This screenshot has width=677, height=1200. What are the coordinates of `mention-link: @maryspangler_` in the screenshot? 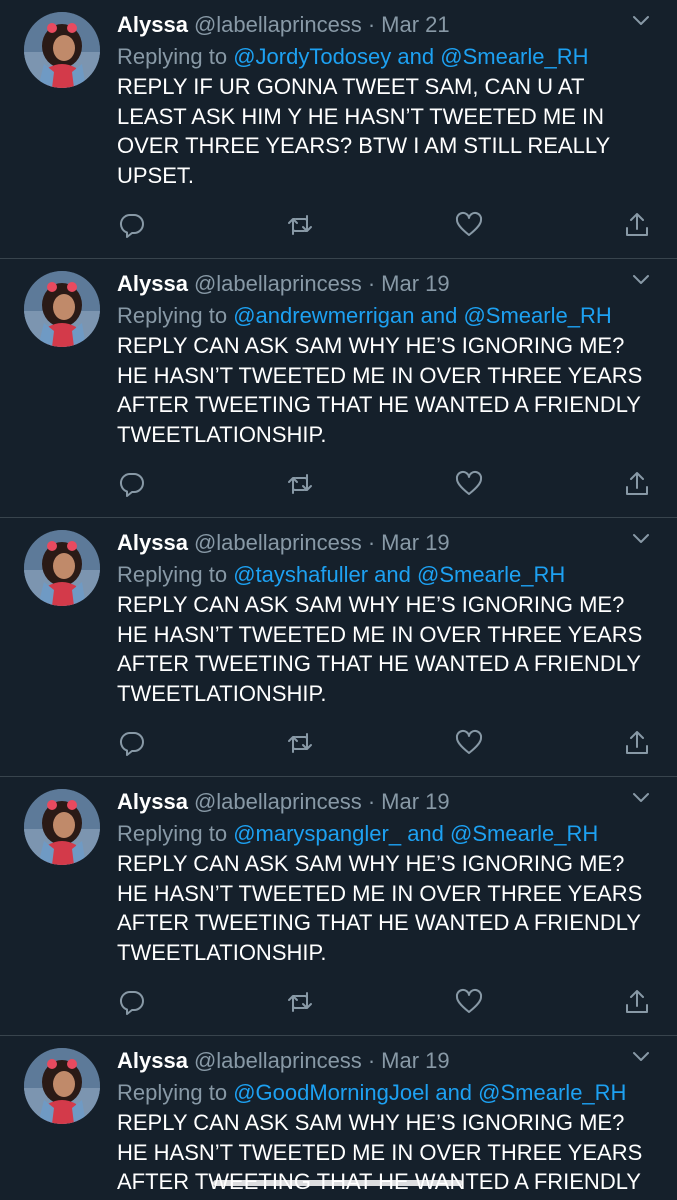 It's located at (317, 833).